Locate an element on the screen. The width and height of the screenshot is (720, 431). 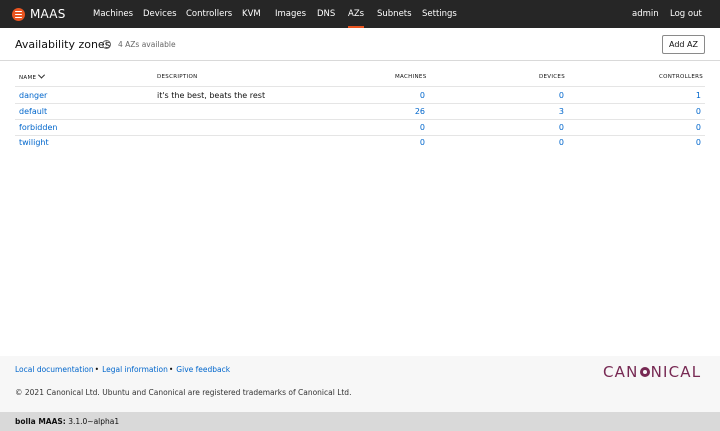
maas-logo: MAAS is located at coordinates (39, 14).